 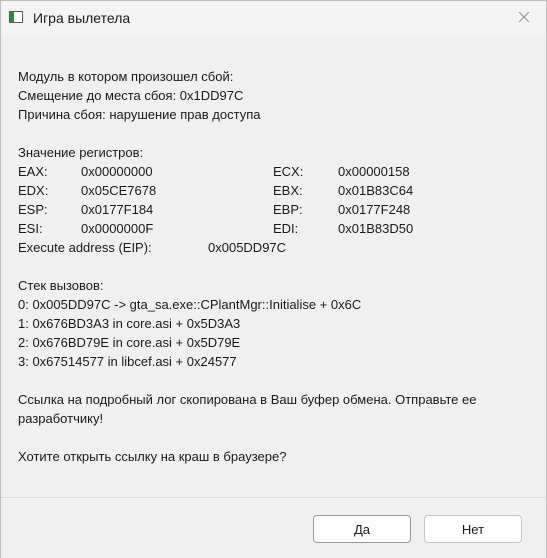 What do you see at coordinates (126, 76) in the screenshot?
I see `module-line: Модуль в котором произошел сбой:` at bounding box center [126, 76].